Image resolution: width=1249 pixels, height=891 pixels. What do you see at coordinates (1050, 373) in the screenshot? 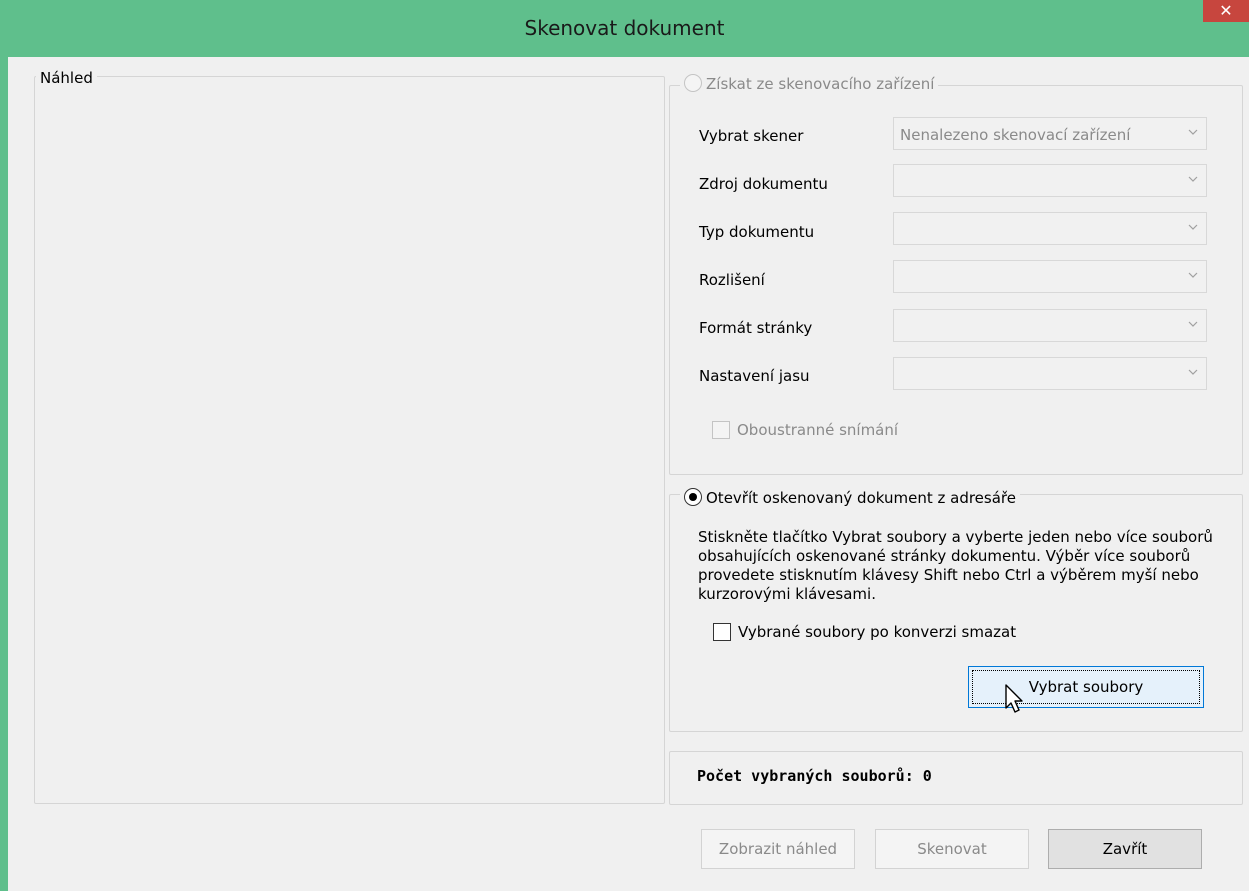
I see `brightness-select` at bounding box center [1050, 373].